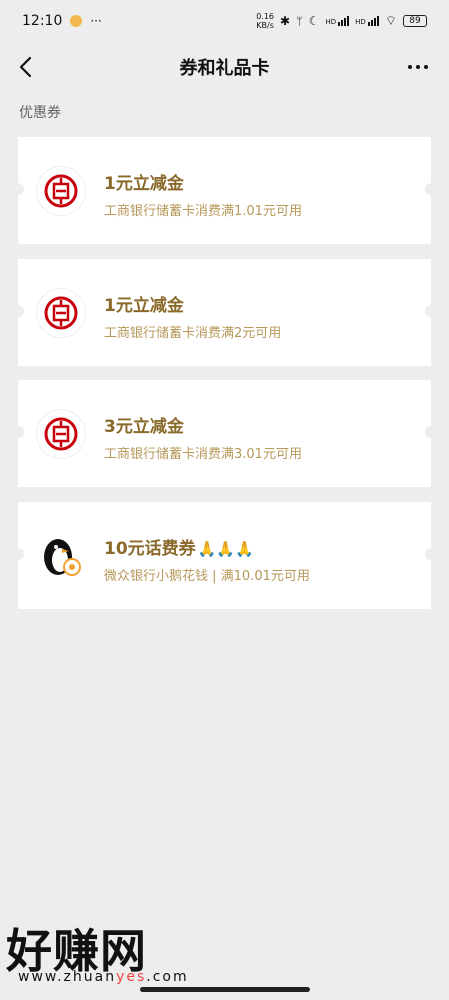 This screenshot has height=1000, width=449. I want to click on more-options-button, so click(418, 67).